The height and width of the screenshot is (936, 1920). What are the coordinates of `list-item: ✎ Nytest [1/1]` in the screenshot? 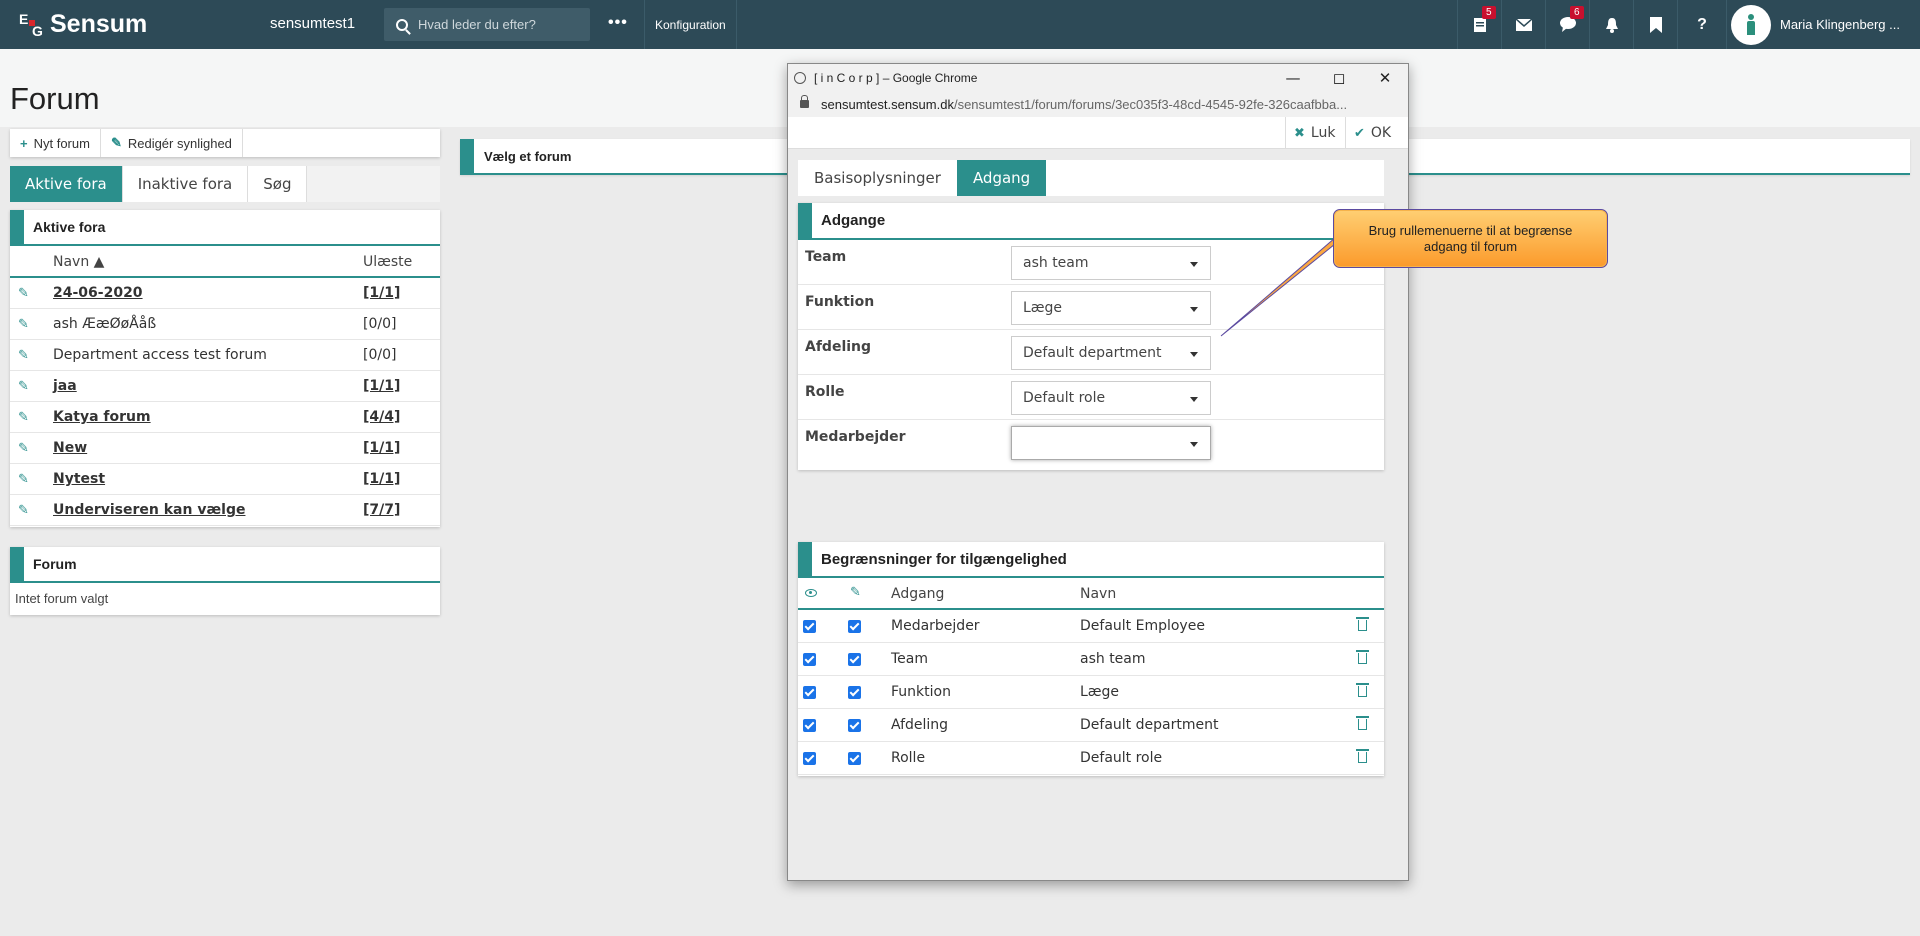 It's located at (225, 479).